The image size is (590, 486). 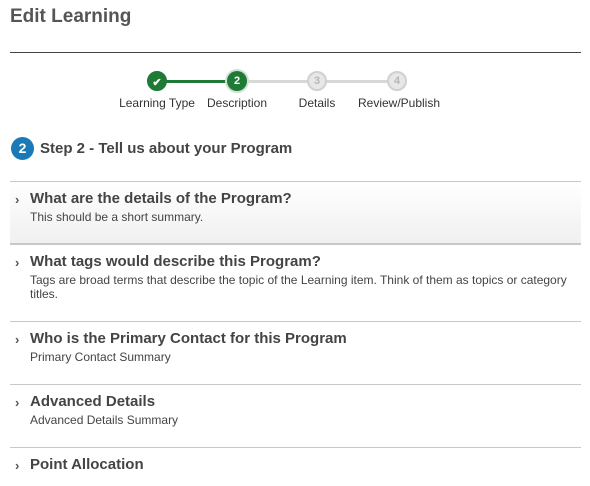 What do you see at coordinates (317, 81) in the screenshot?
I see `step-3-indicator: 3` at bounding box center [317, 81].